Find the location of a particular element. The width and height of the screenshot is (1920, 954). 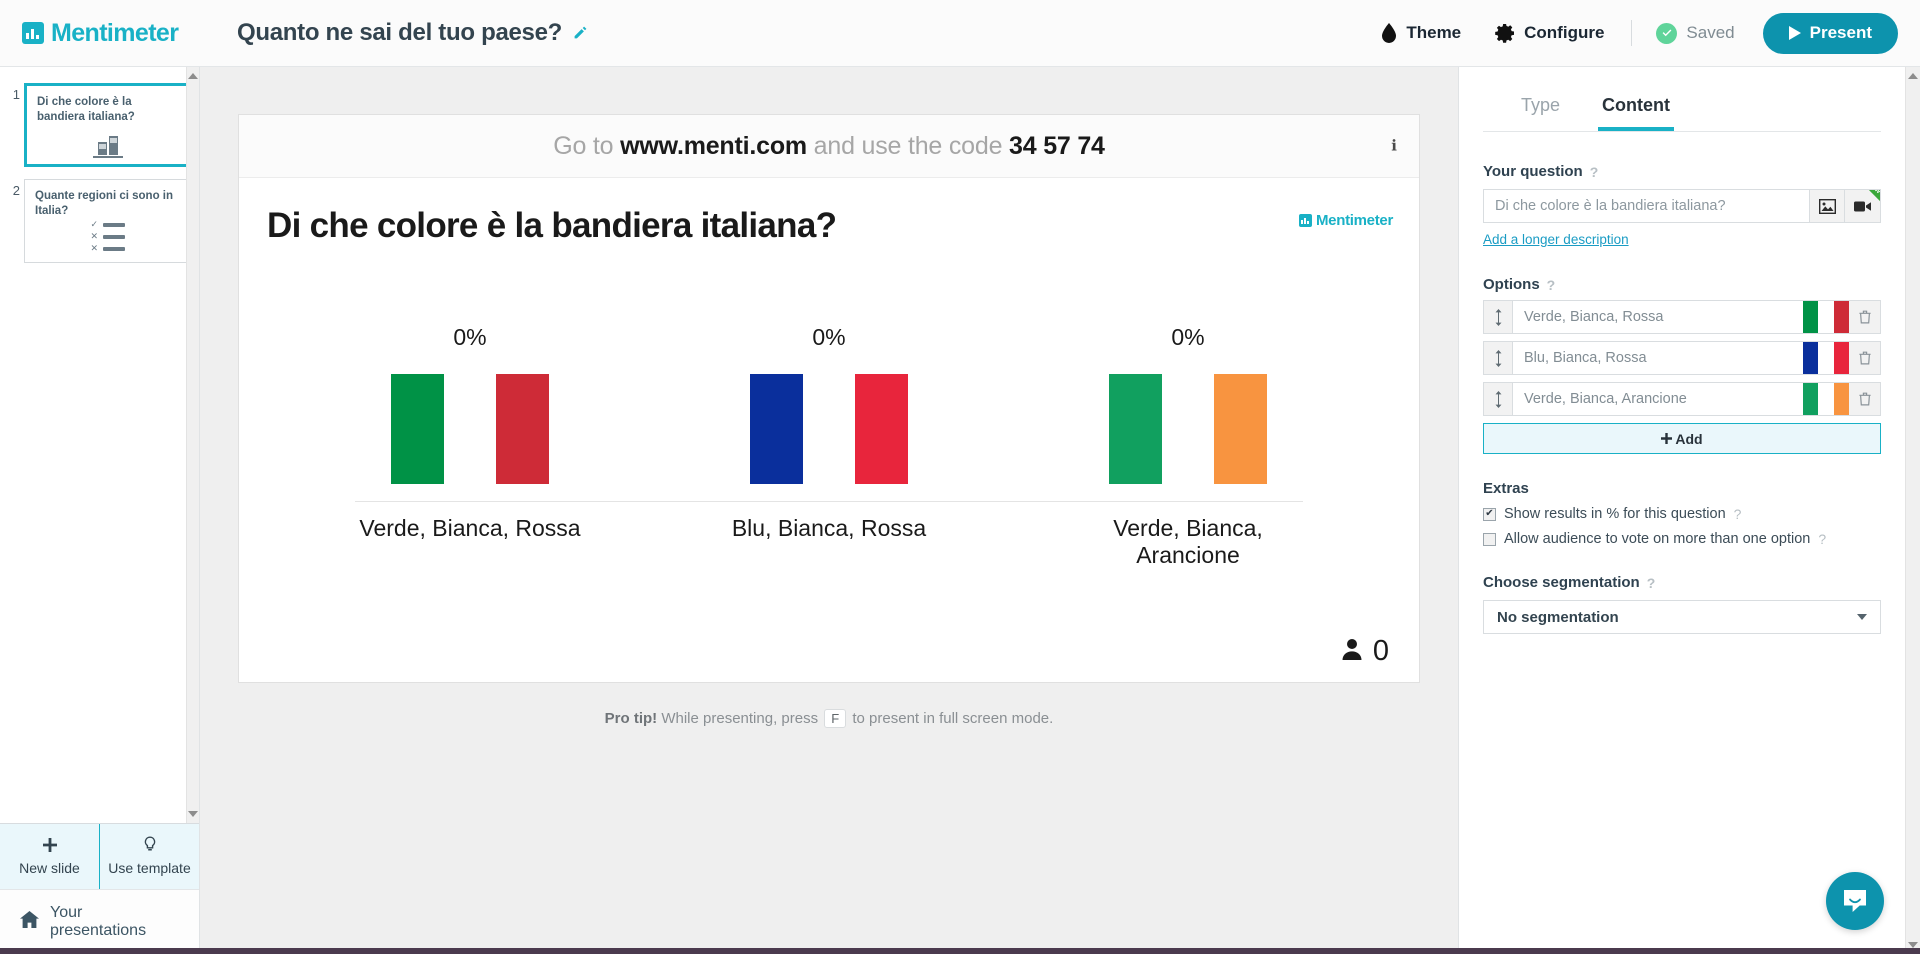

new-slide-button: New slide is located at coordinates (50, 856).